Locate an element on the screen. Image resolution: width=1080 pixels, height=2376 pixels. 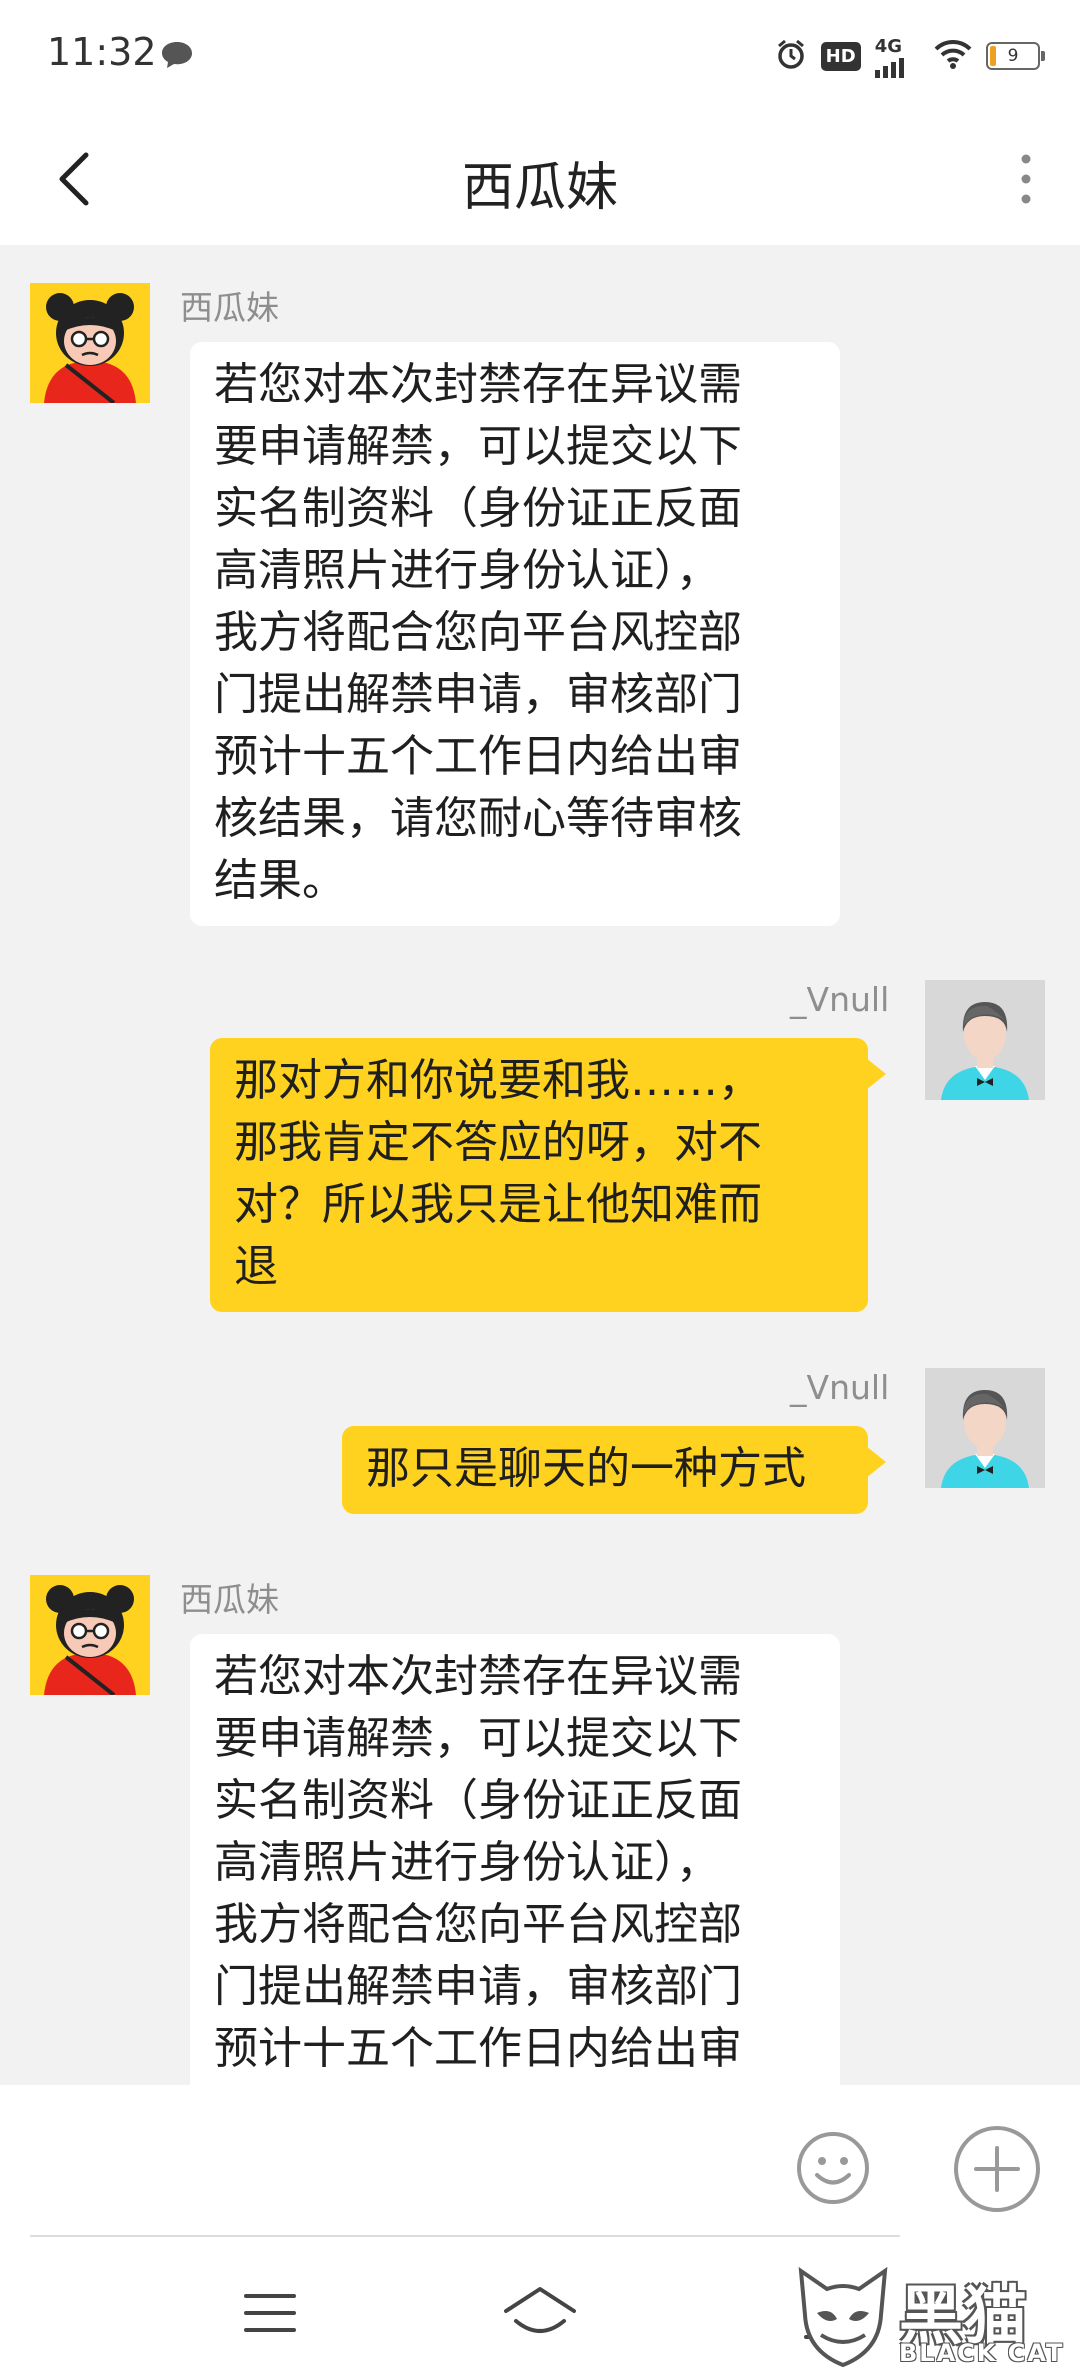
message-line: 那只是聊天的一种方式 is located at coordinates (586, 1468).